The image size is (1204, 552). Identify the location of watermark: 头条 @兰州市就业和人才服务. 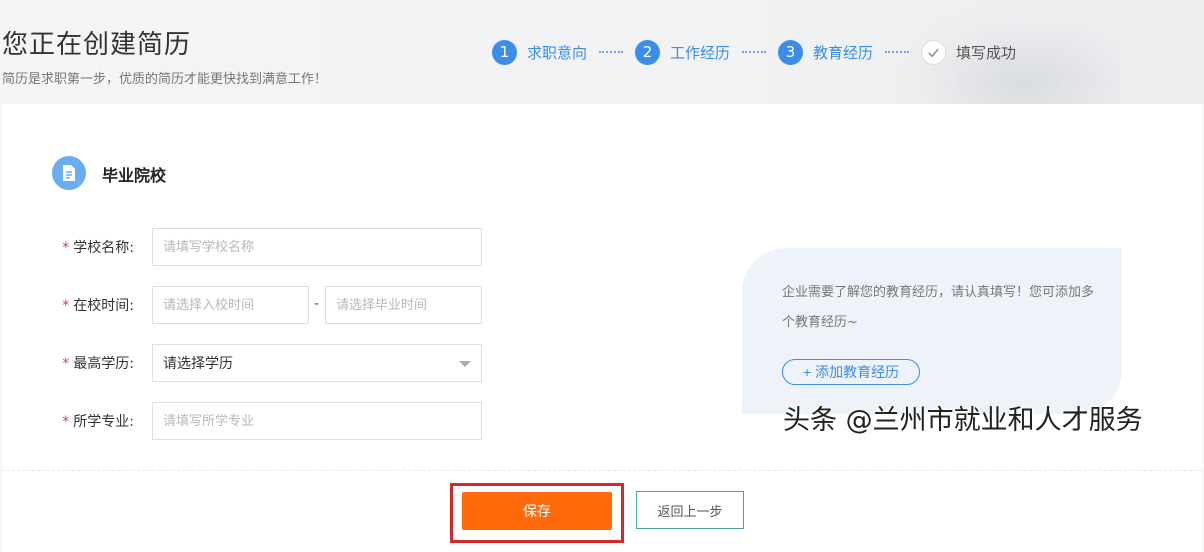
(963, 420).